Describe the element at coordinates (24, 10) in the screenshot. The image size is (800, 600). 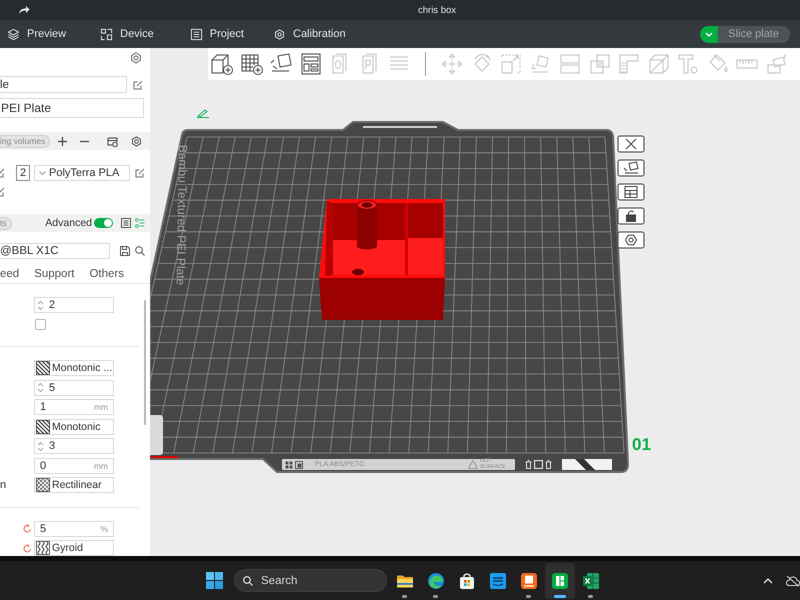
I see `redo-icon` at that location.